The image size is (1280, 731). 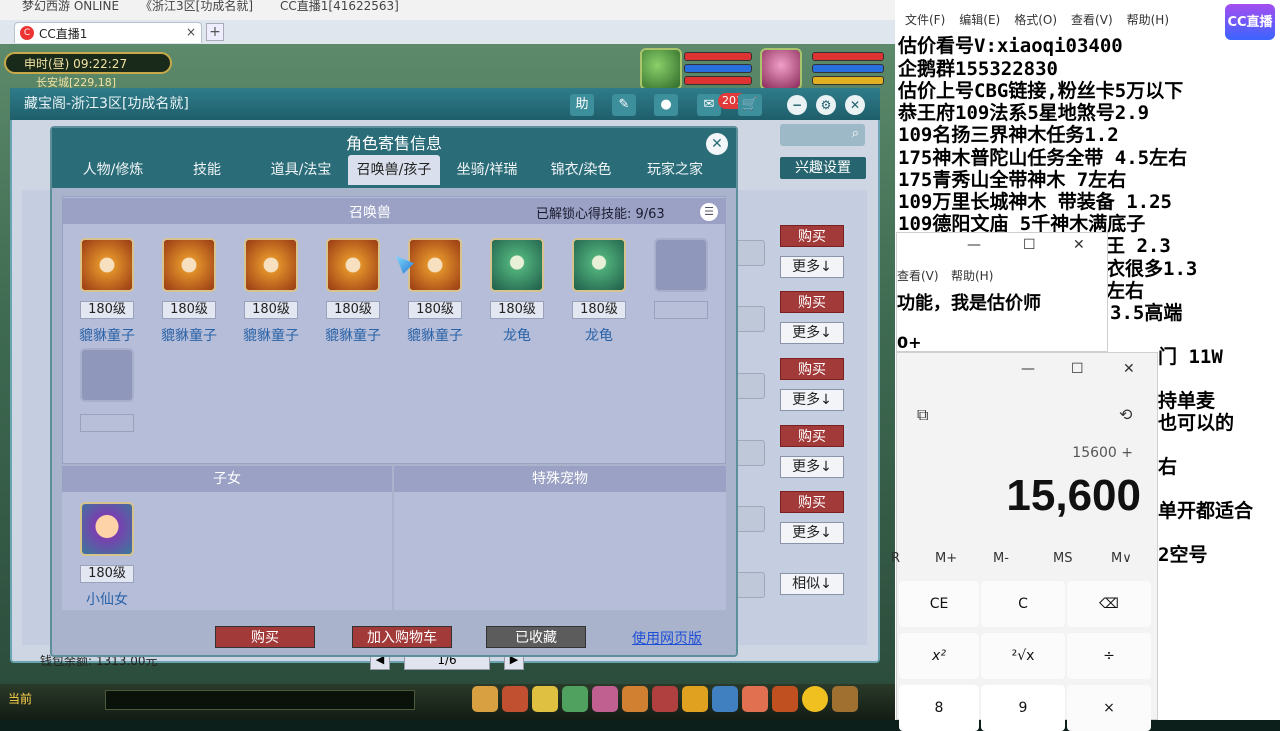 I want to click on bag-icon, so click(x=485, y=699).